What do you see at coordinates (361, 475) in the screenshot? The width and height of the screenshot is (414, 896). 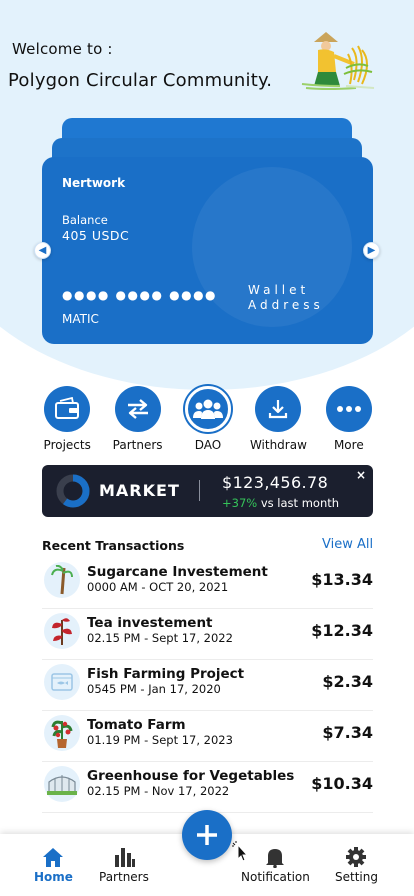 I see `market-close-button: ×` at bounding box center [361, 475].